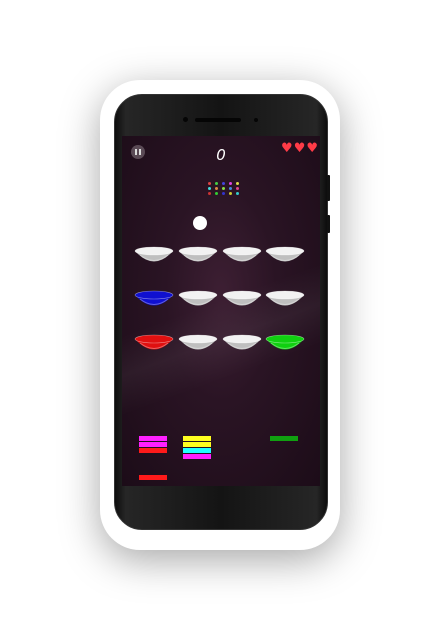 Image resolution: width=442 pixels, height=643 pixels. Describe the element at coordinates (256, 120) in the screenshot. I see `sensor` at that location.